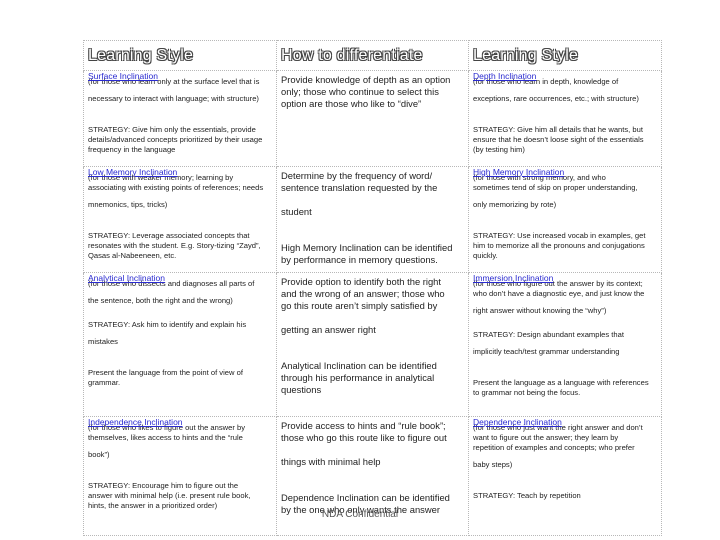  What do you see at coordinates (548, 334) in the screenshot?
I see `description-line: STRATEGY: Design abundant examples that` at bounding box center [548, 334].